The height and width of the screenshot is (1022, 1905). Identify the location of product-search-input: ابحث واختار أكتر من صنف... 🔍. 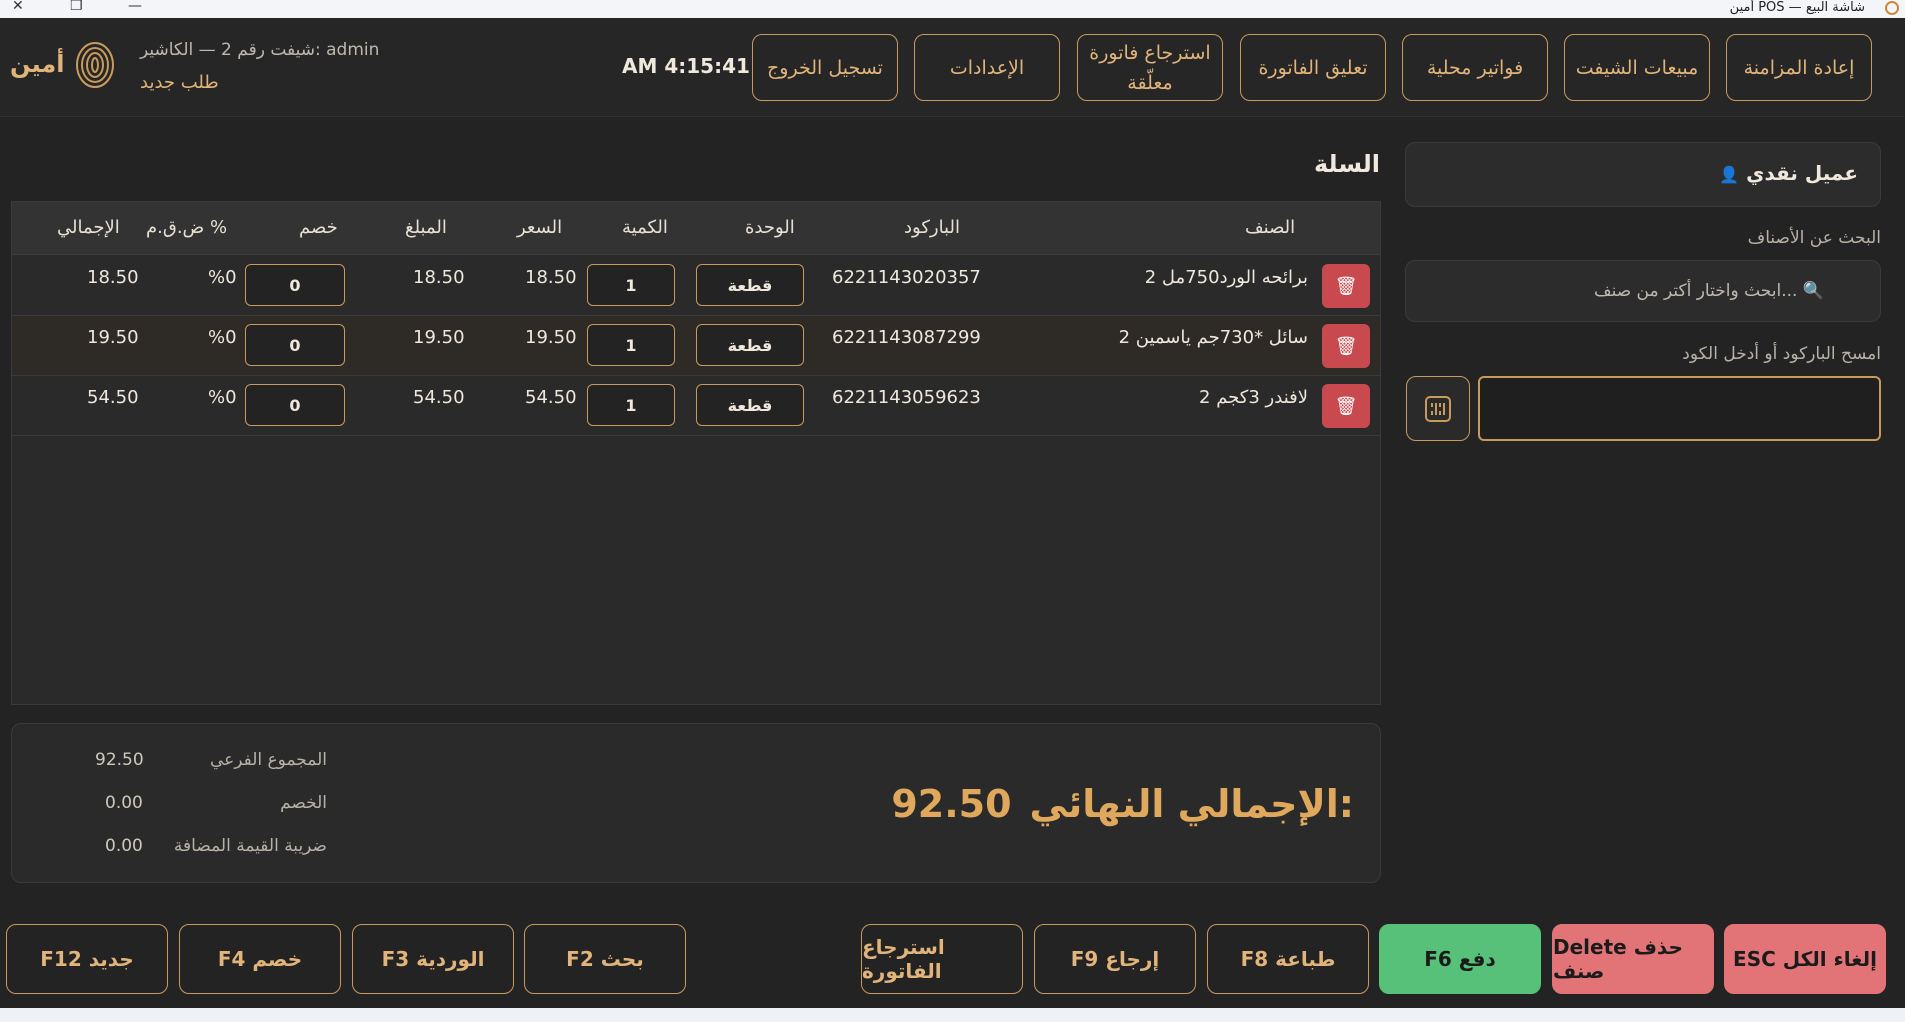
(1643, 291).